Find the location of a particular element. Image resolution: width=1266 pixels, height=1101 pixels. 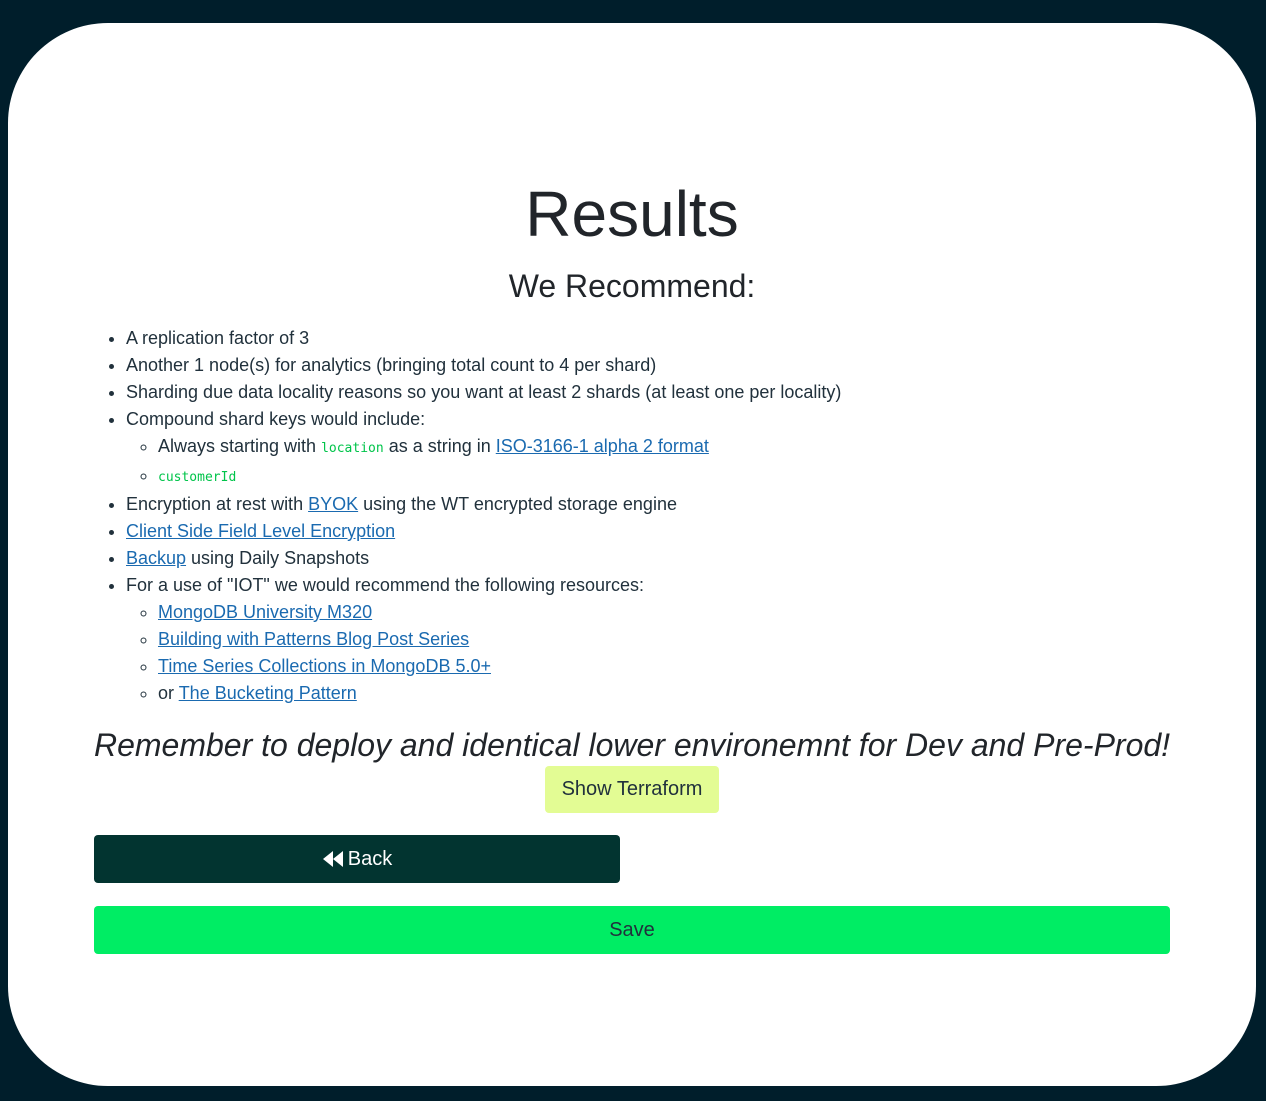

replication-text: A replication factor of 3 is located at coordinates (218, 338).